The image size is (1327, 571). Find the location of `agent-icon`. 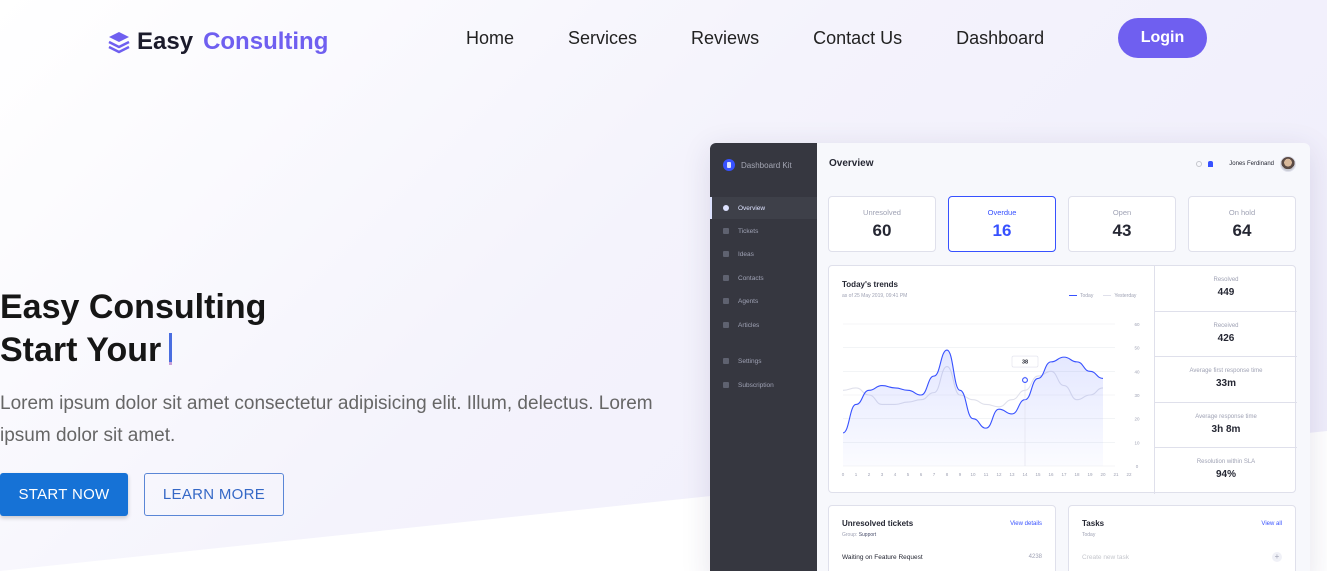

agent-icon is located at coordinates (726, 301).